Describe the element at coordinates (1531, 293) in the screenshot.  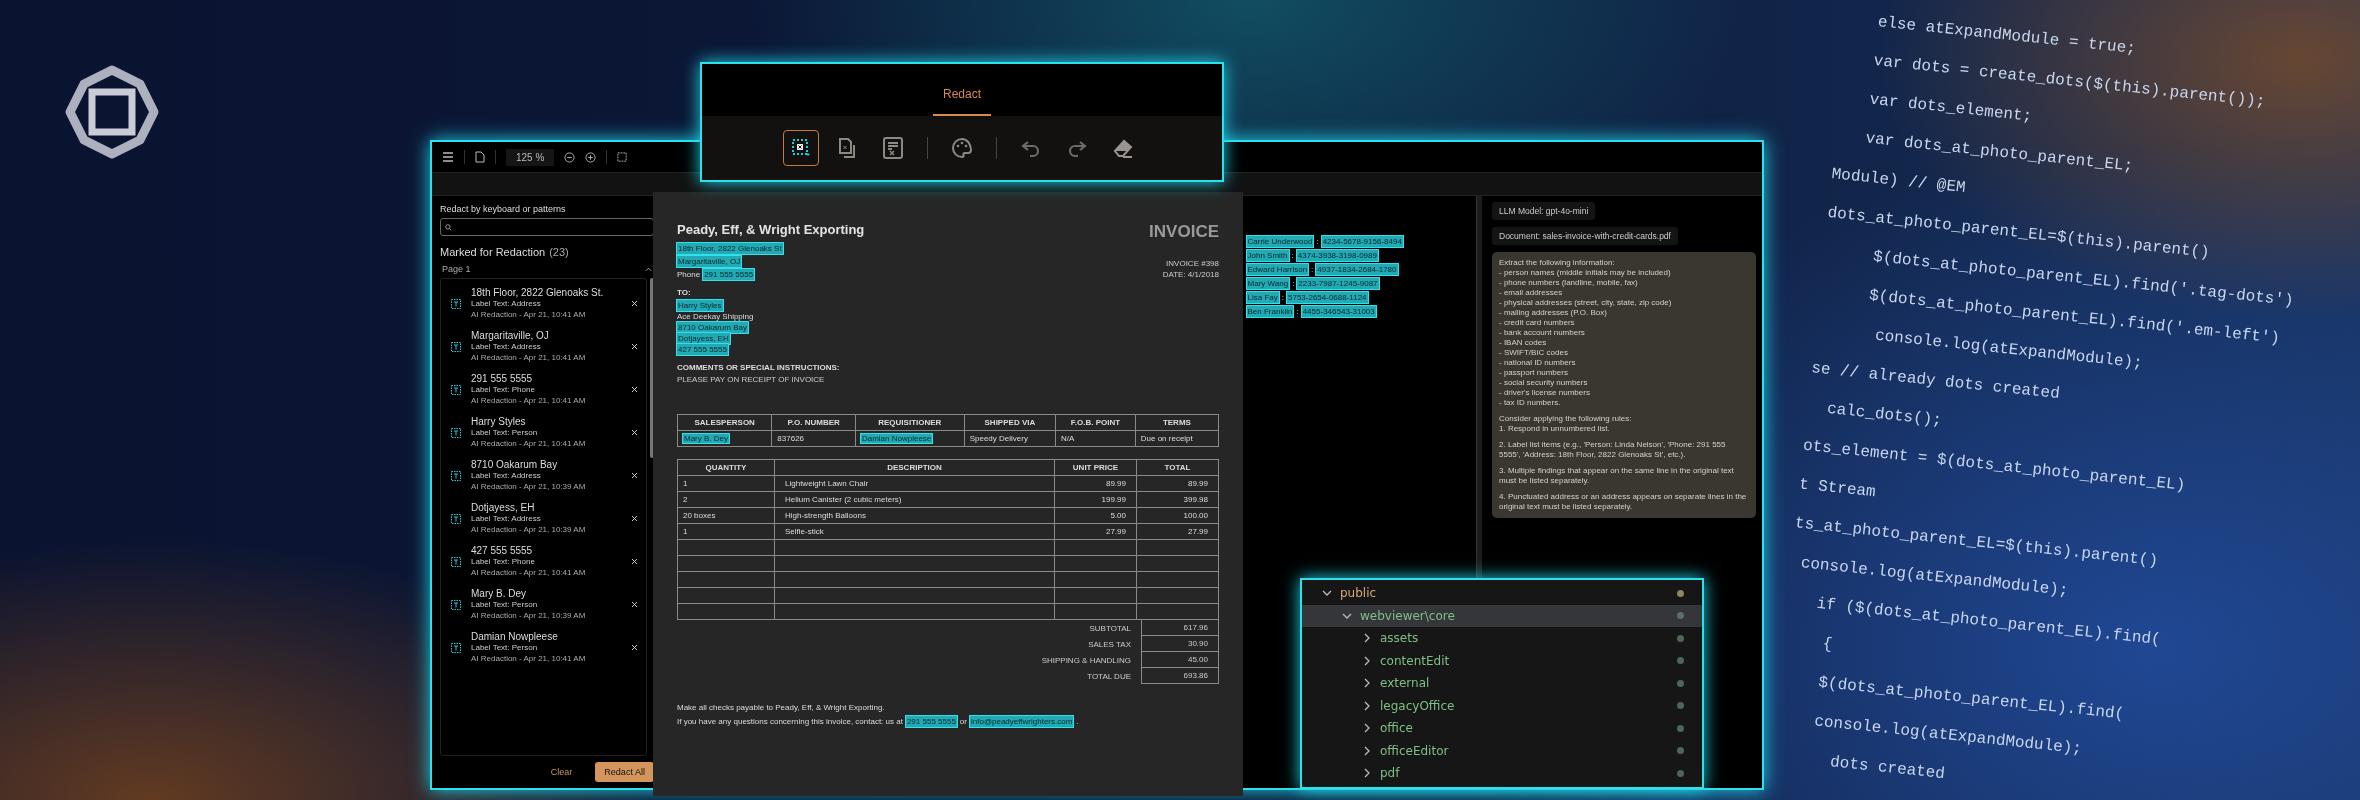
I see `prompt-text: - email addresses` at that location.